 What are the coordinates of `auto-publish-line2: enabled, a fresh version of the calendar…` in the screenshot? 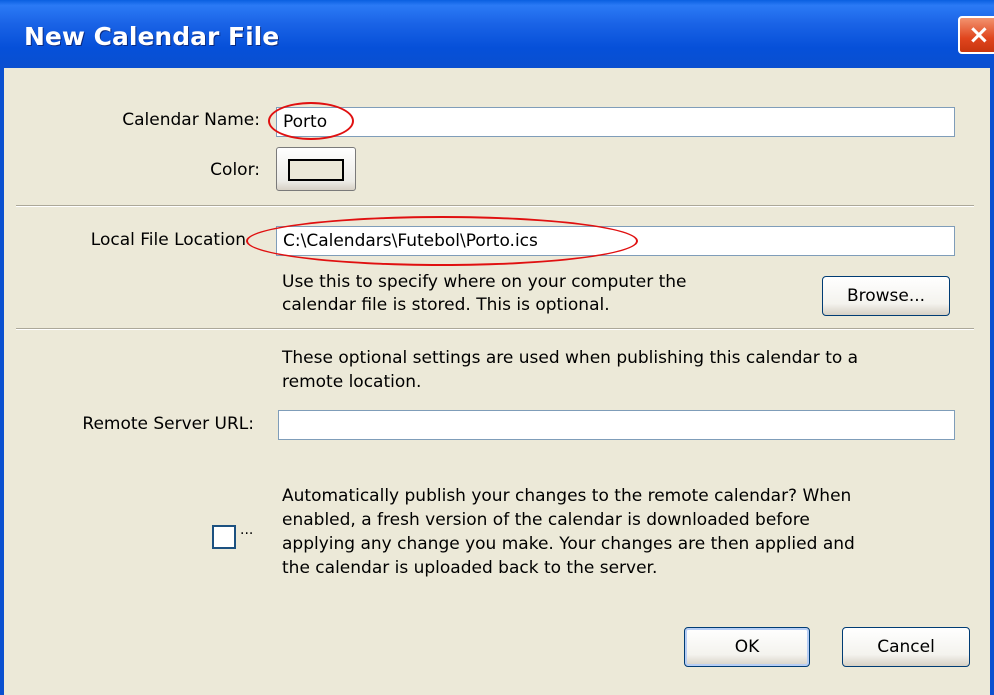 It's located at (546, 520).